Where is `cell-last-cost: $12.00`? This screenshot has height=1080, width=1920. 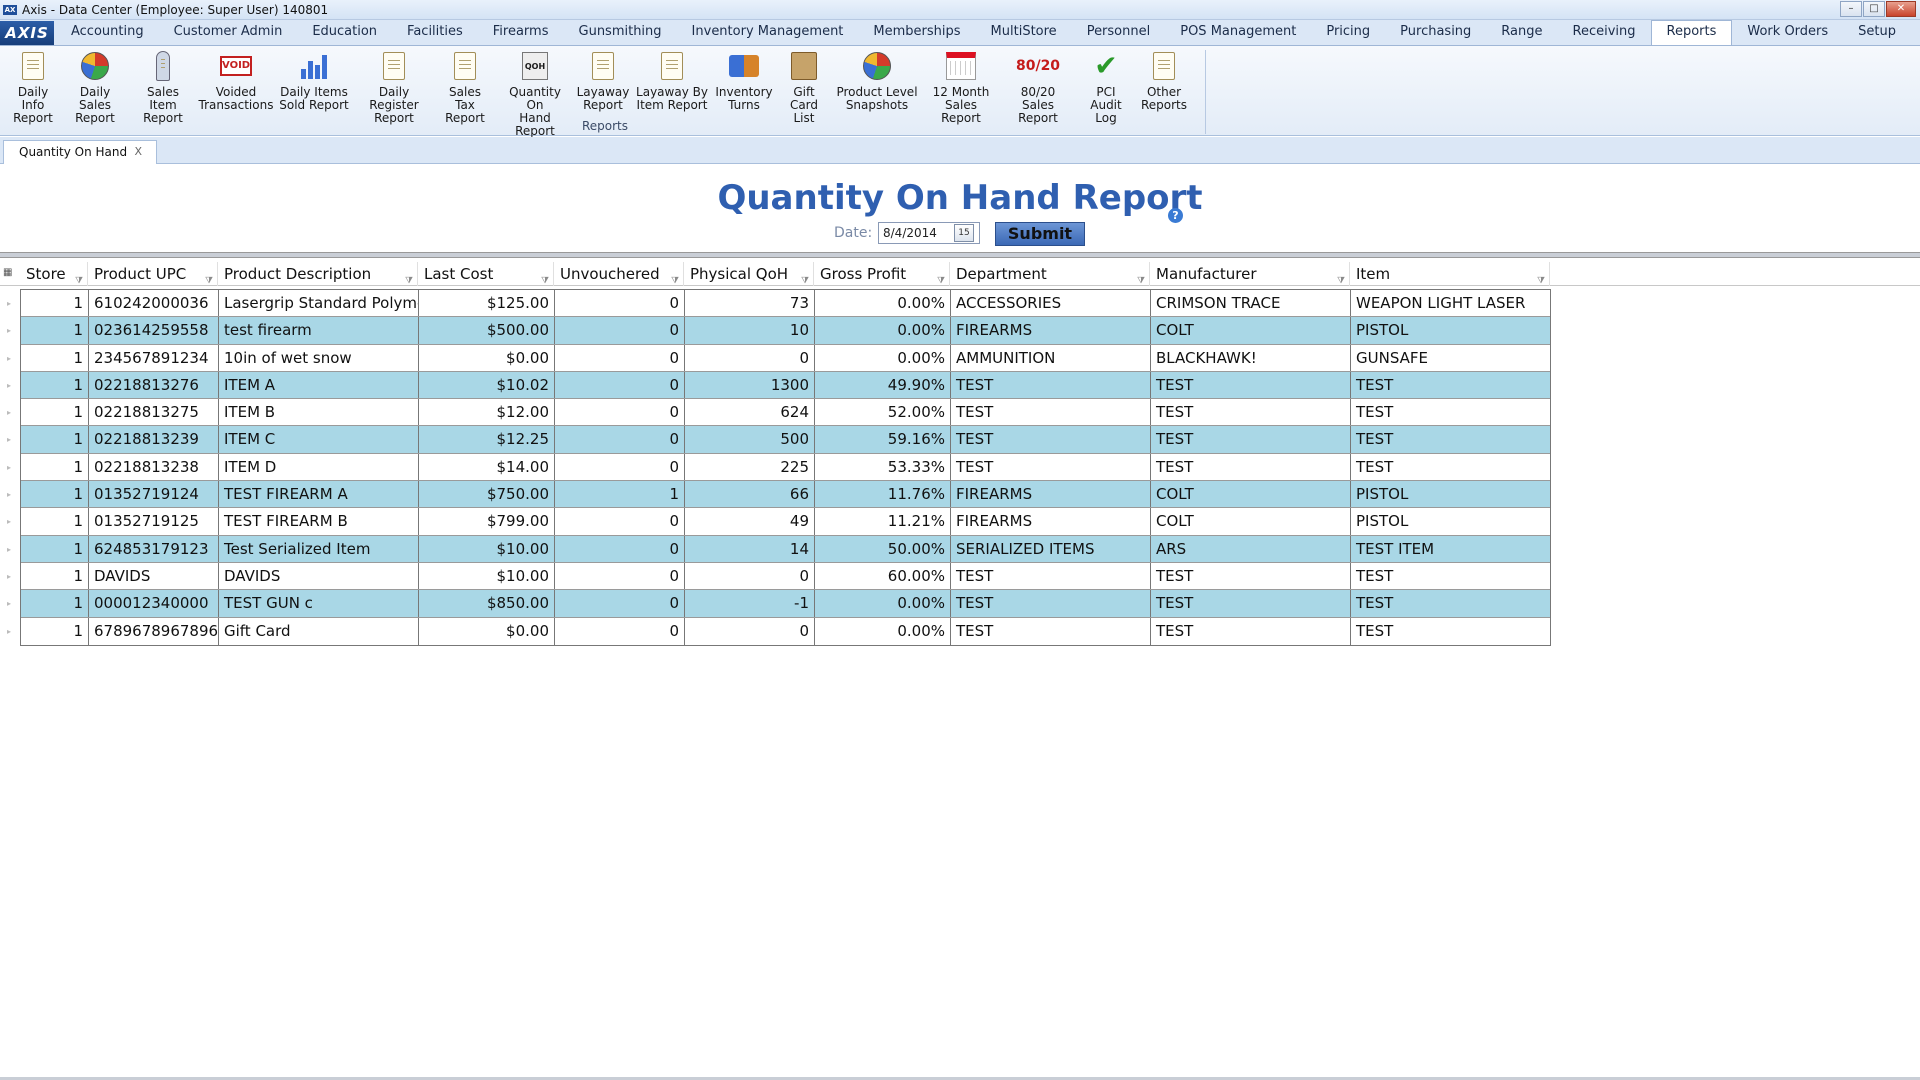 cell-last-cost: $12.00 is located at coordinates (487, 412).